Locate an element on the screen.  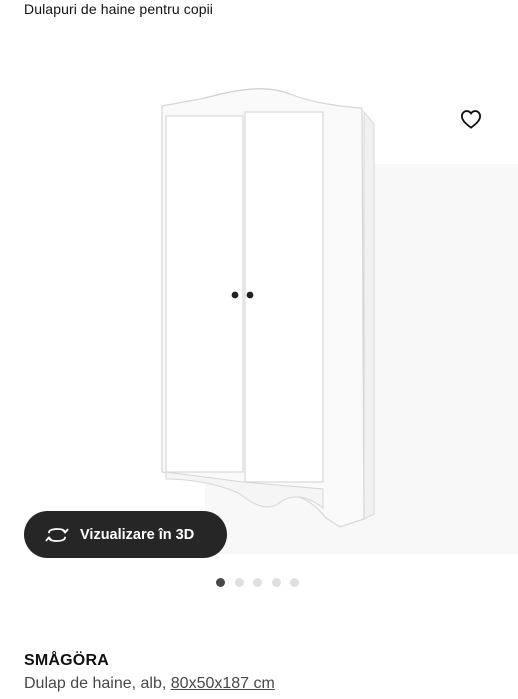
heart-outline-icon is located at coordinates (471, 119).